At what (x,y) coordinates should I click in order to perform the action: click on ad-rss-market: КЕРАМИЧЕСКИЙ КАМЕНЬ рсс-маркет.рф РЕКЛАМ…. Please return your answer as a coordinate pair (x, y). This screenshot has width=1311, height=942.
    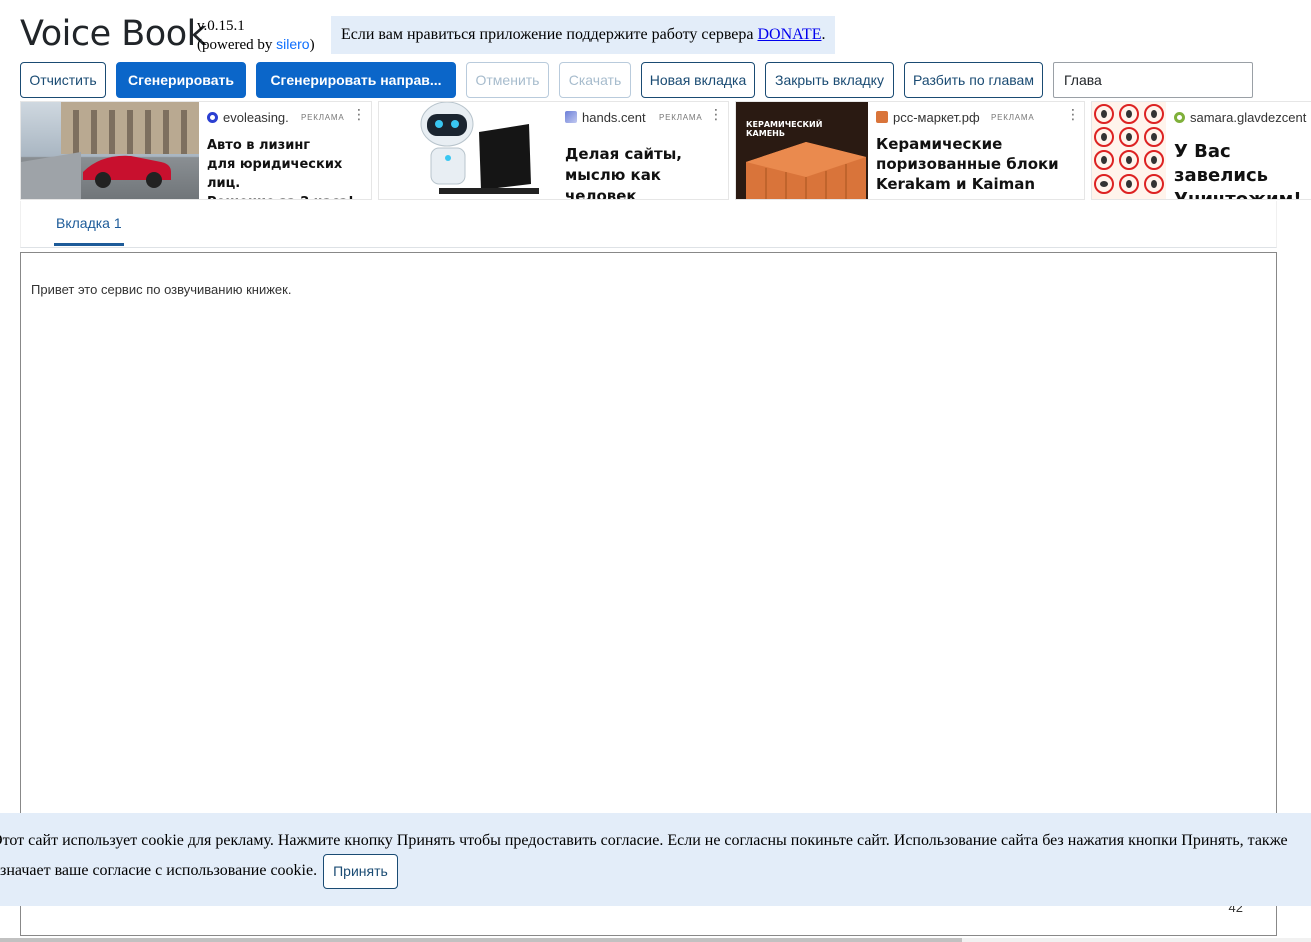
    Looking at the image, I should click on (910, 150).